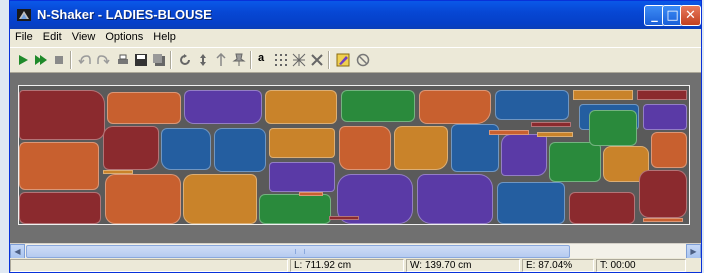  What do you see at coordinates (281, 60) in the screenshot?
I see `grid-dots-icon` at bounding box center [281, 60].